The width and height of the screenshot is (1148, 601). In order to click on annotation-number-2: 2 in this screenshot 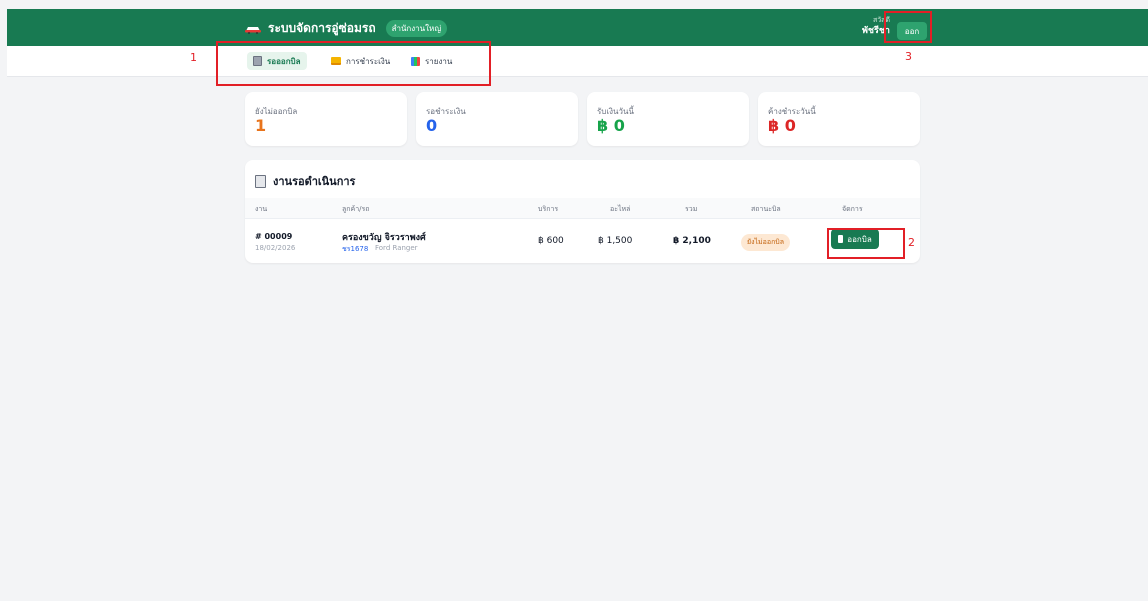, I will do `click(911, 242)`.